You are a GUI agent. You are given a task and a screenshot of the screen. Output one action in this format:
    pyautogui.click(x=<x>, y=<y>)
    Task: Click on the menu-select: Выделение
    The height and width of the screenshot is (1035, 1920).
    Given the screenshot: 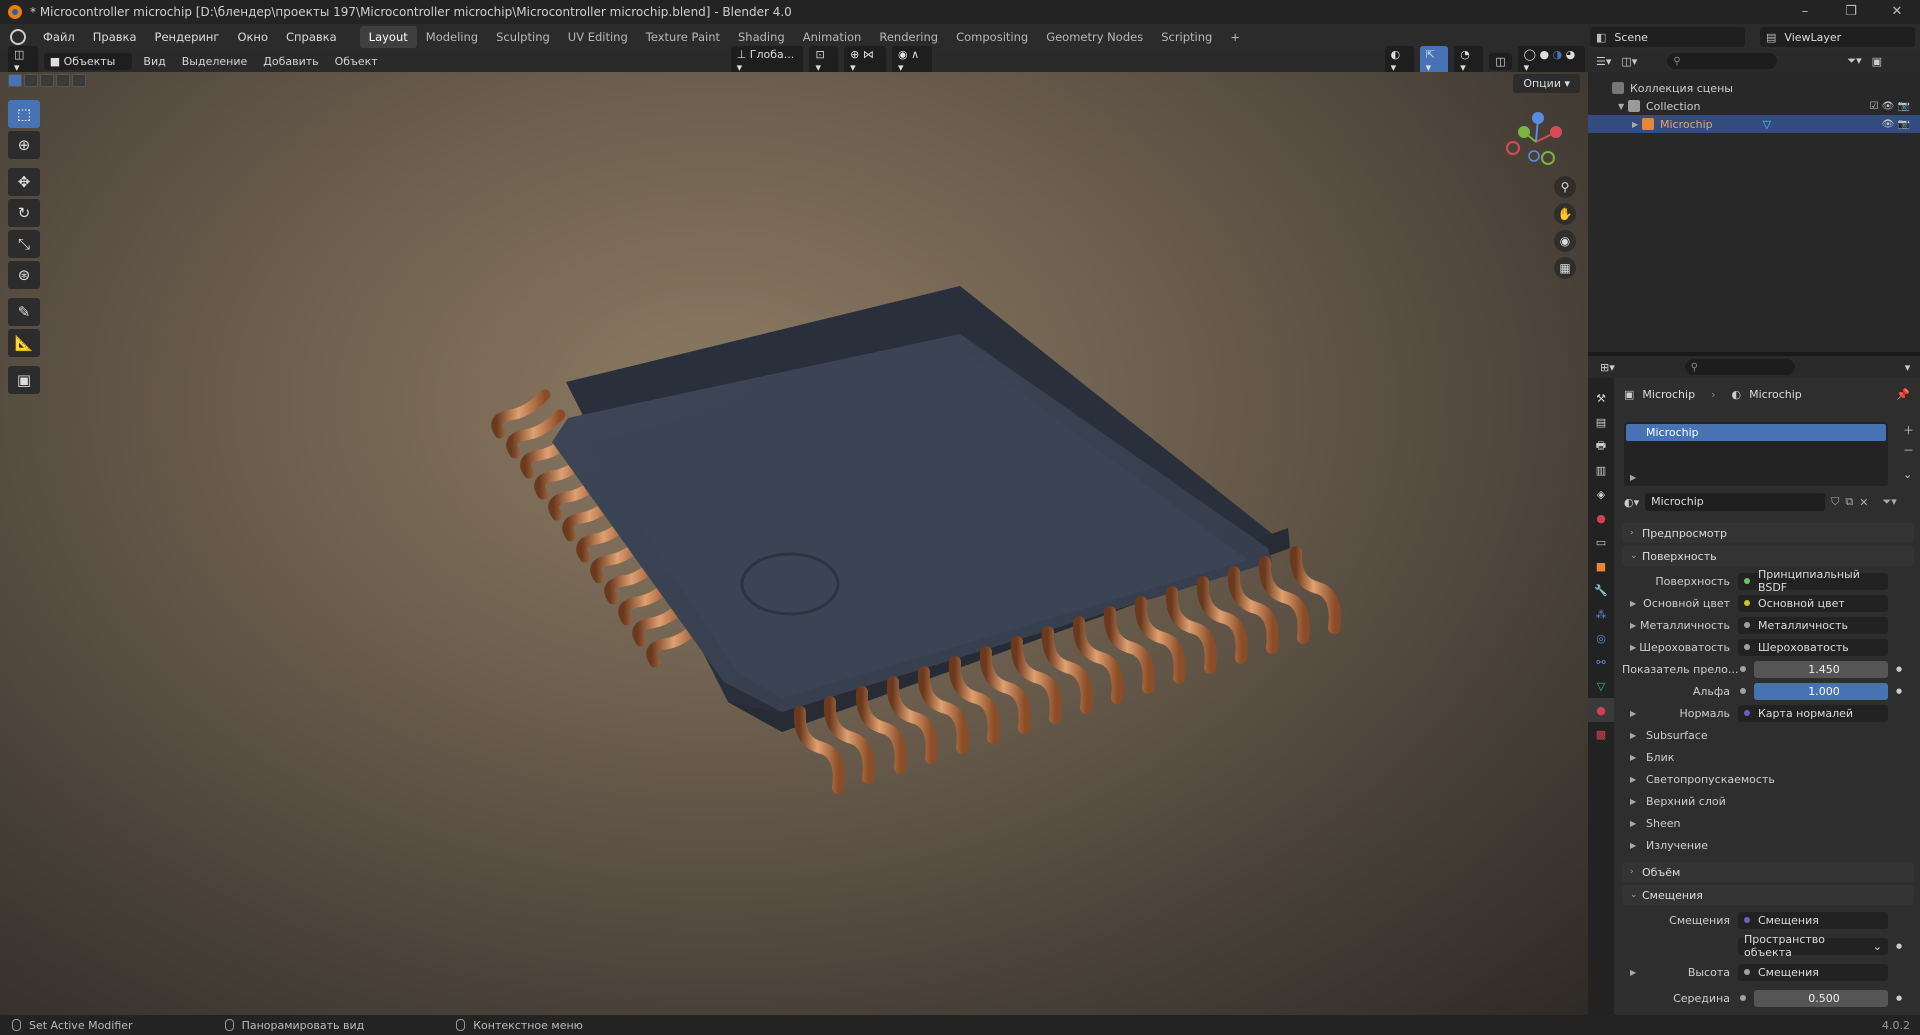 What is the action you would take?
    pyautogui.click(x=215, y=61)
    